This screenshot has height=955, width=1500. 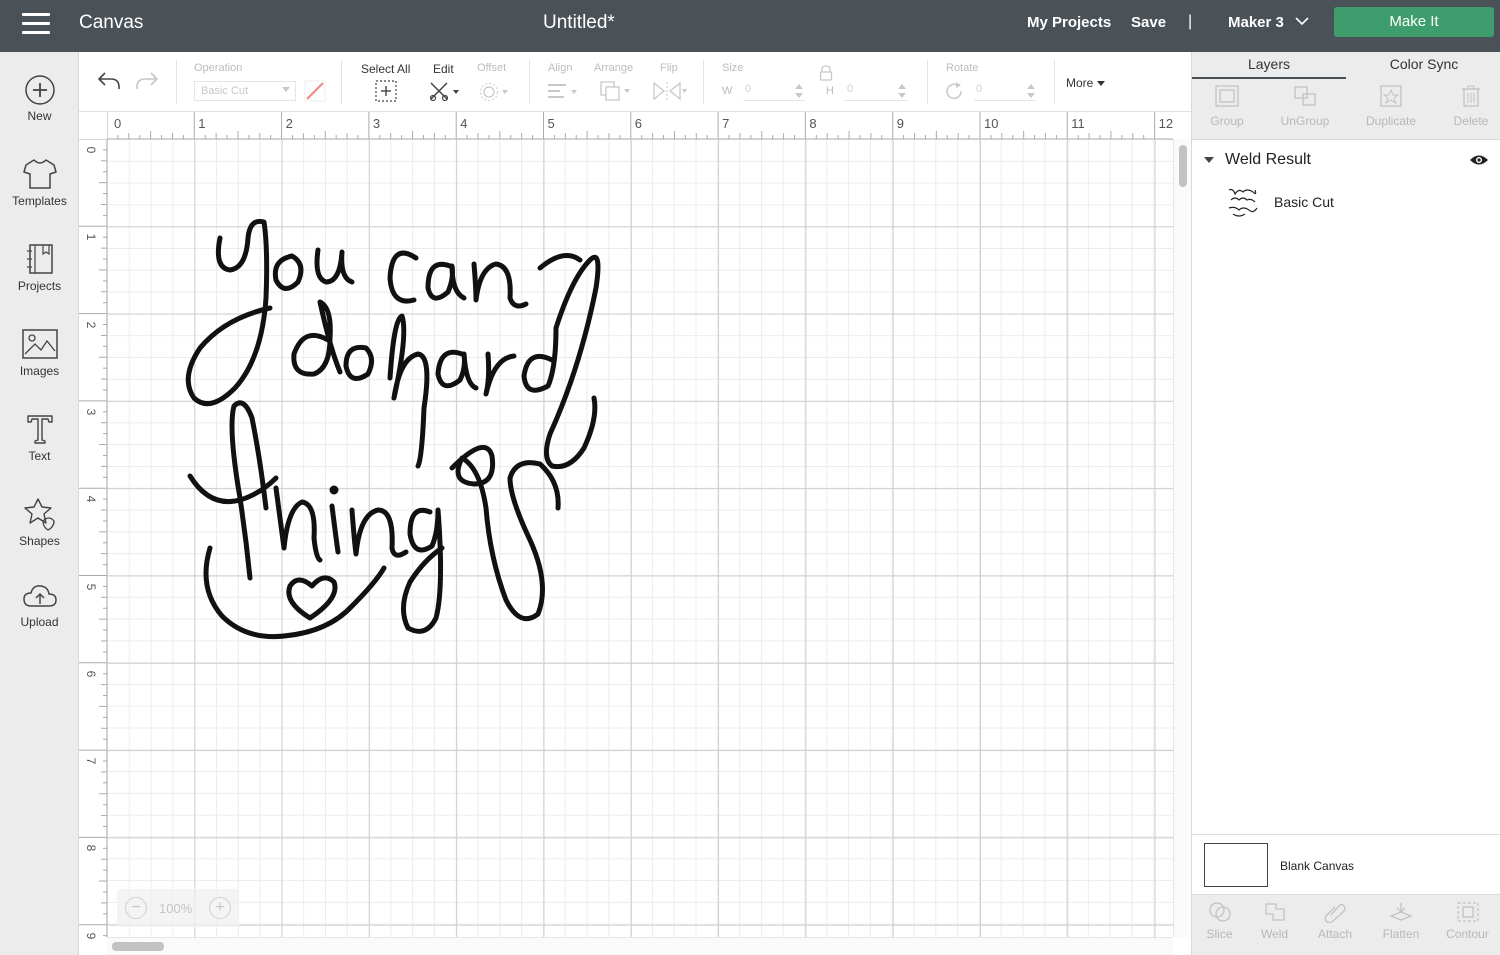 I want to click on panel-tabs: Layers Color Sync, so click(x=1346, y=65).